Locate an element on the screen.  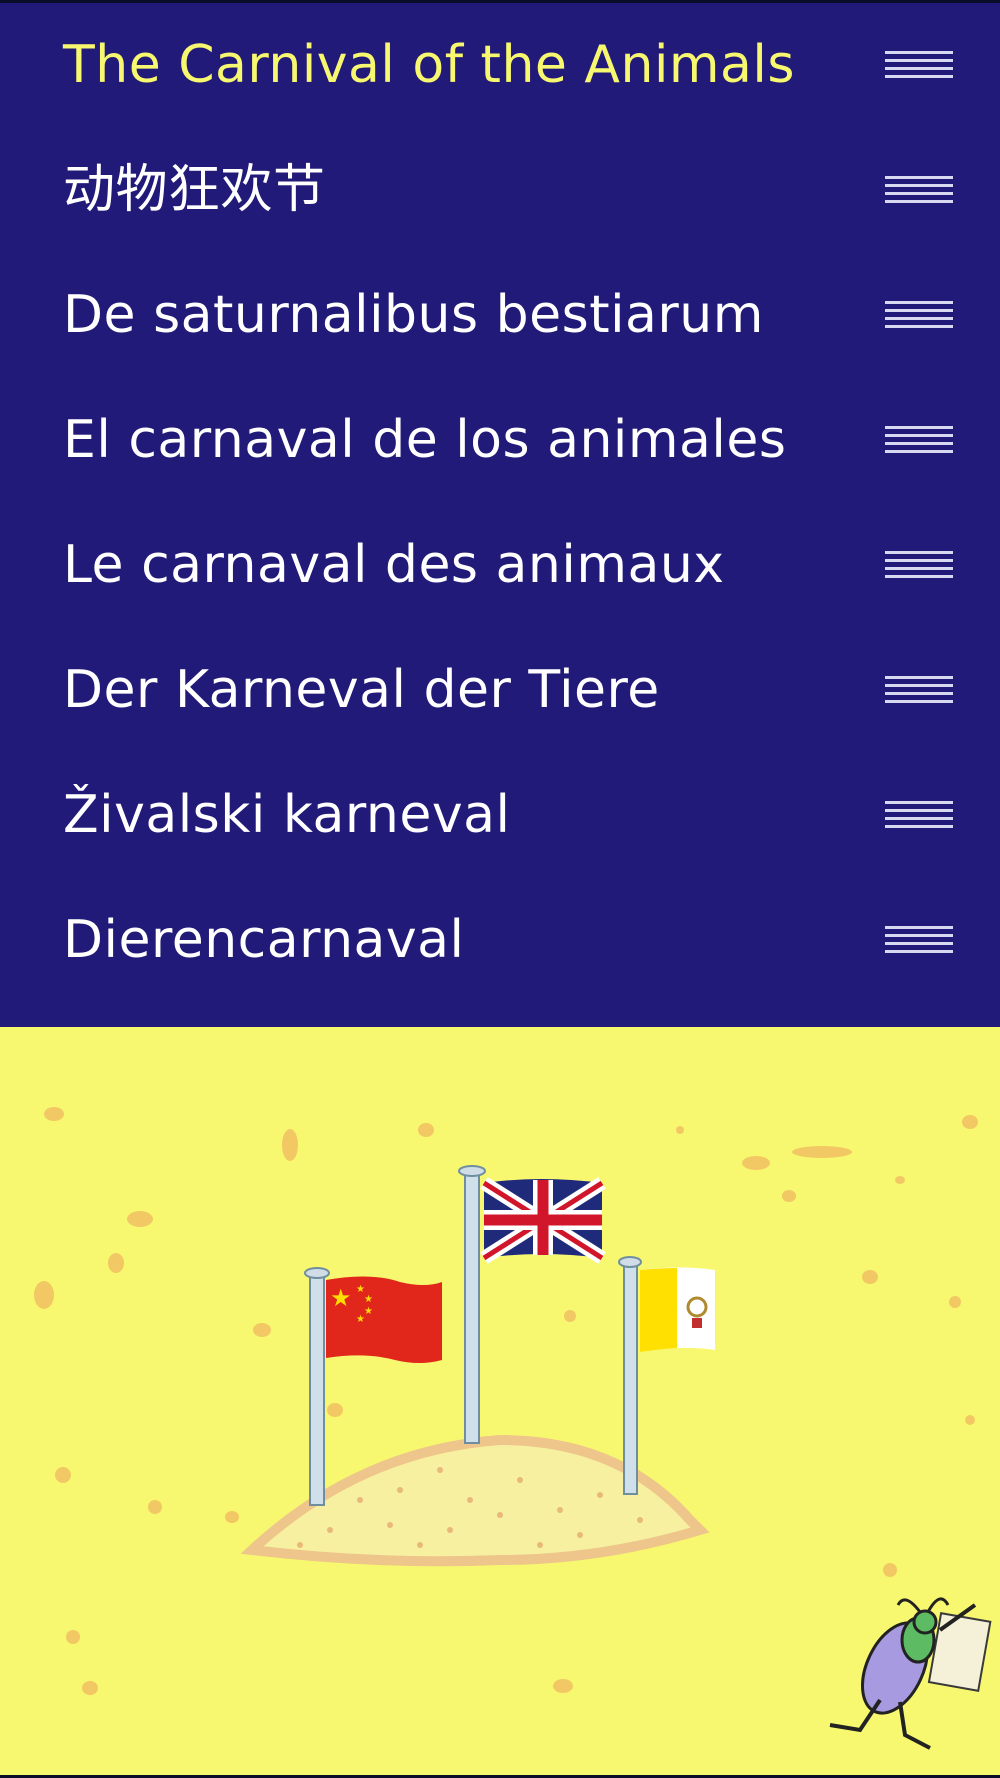
language-item-english: The Carnival of the Animals is located at coordinates (500, 65).